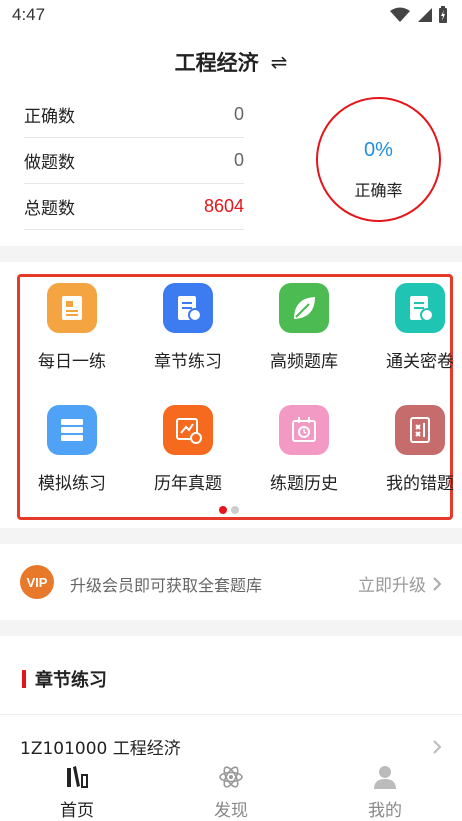  I want to click on wifi-icon, so click(400, 14).